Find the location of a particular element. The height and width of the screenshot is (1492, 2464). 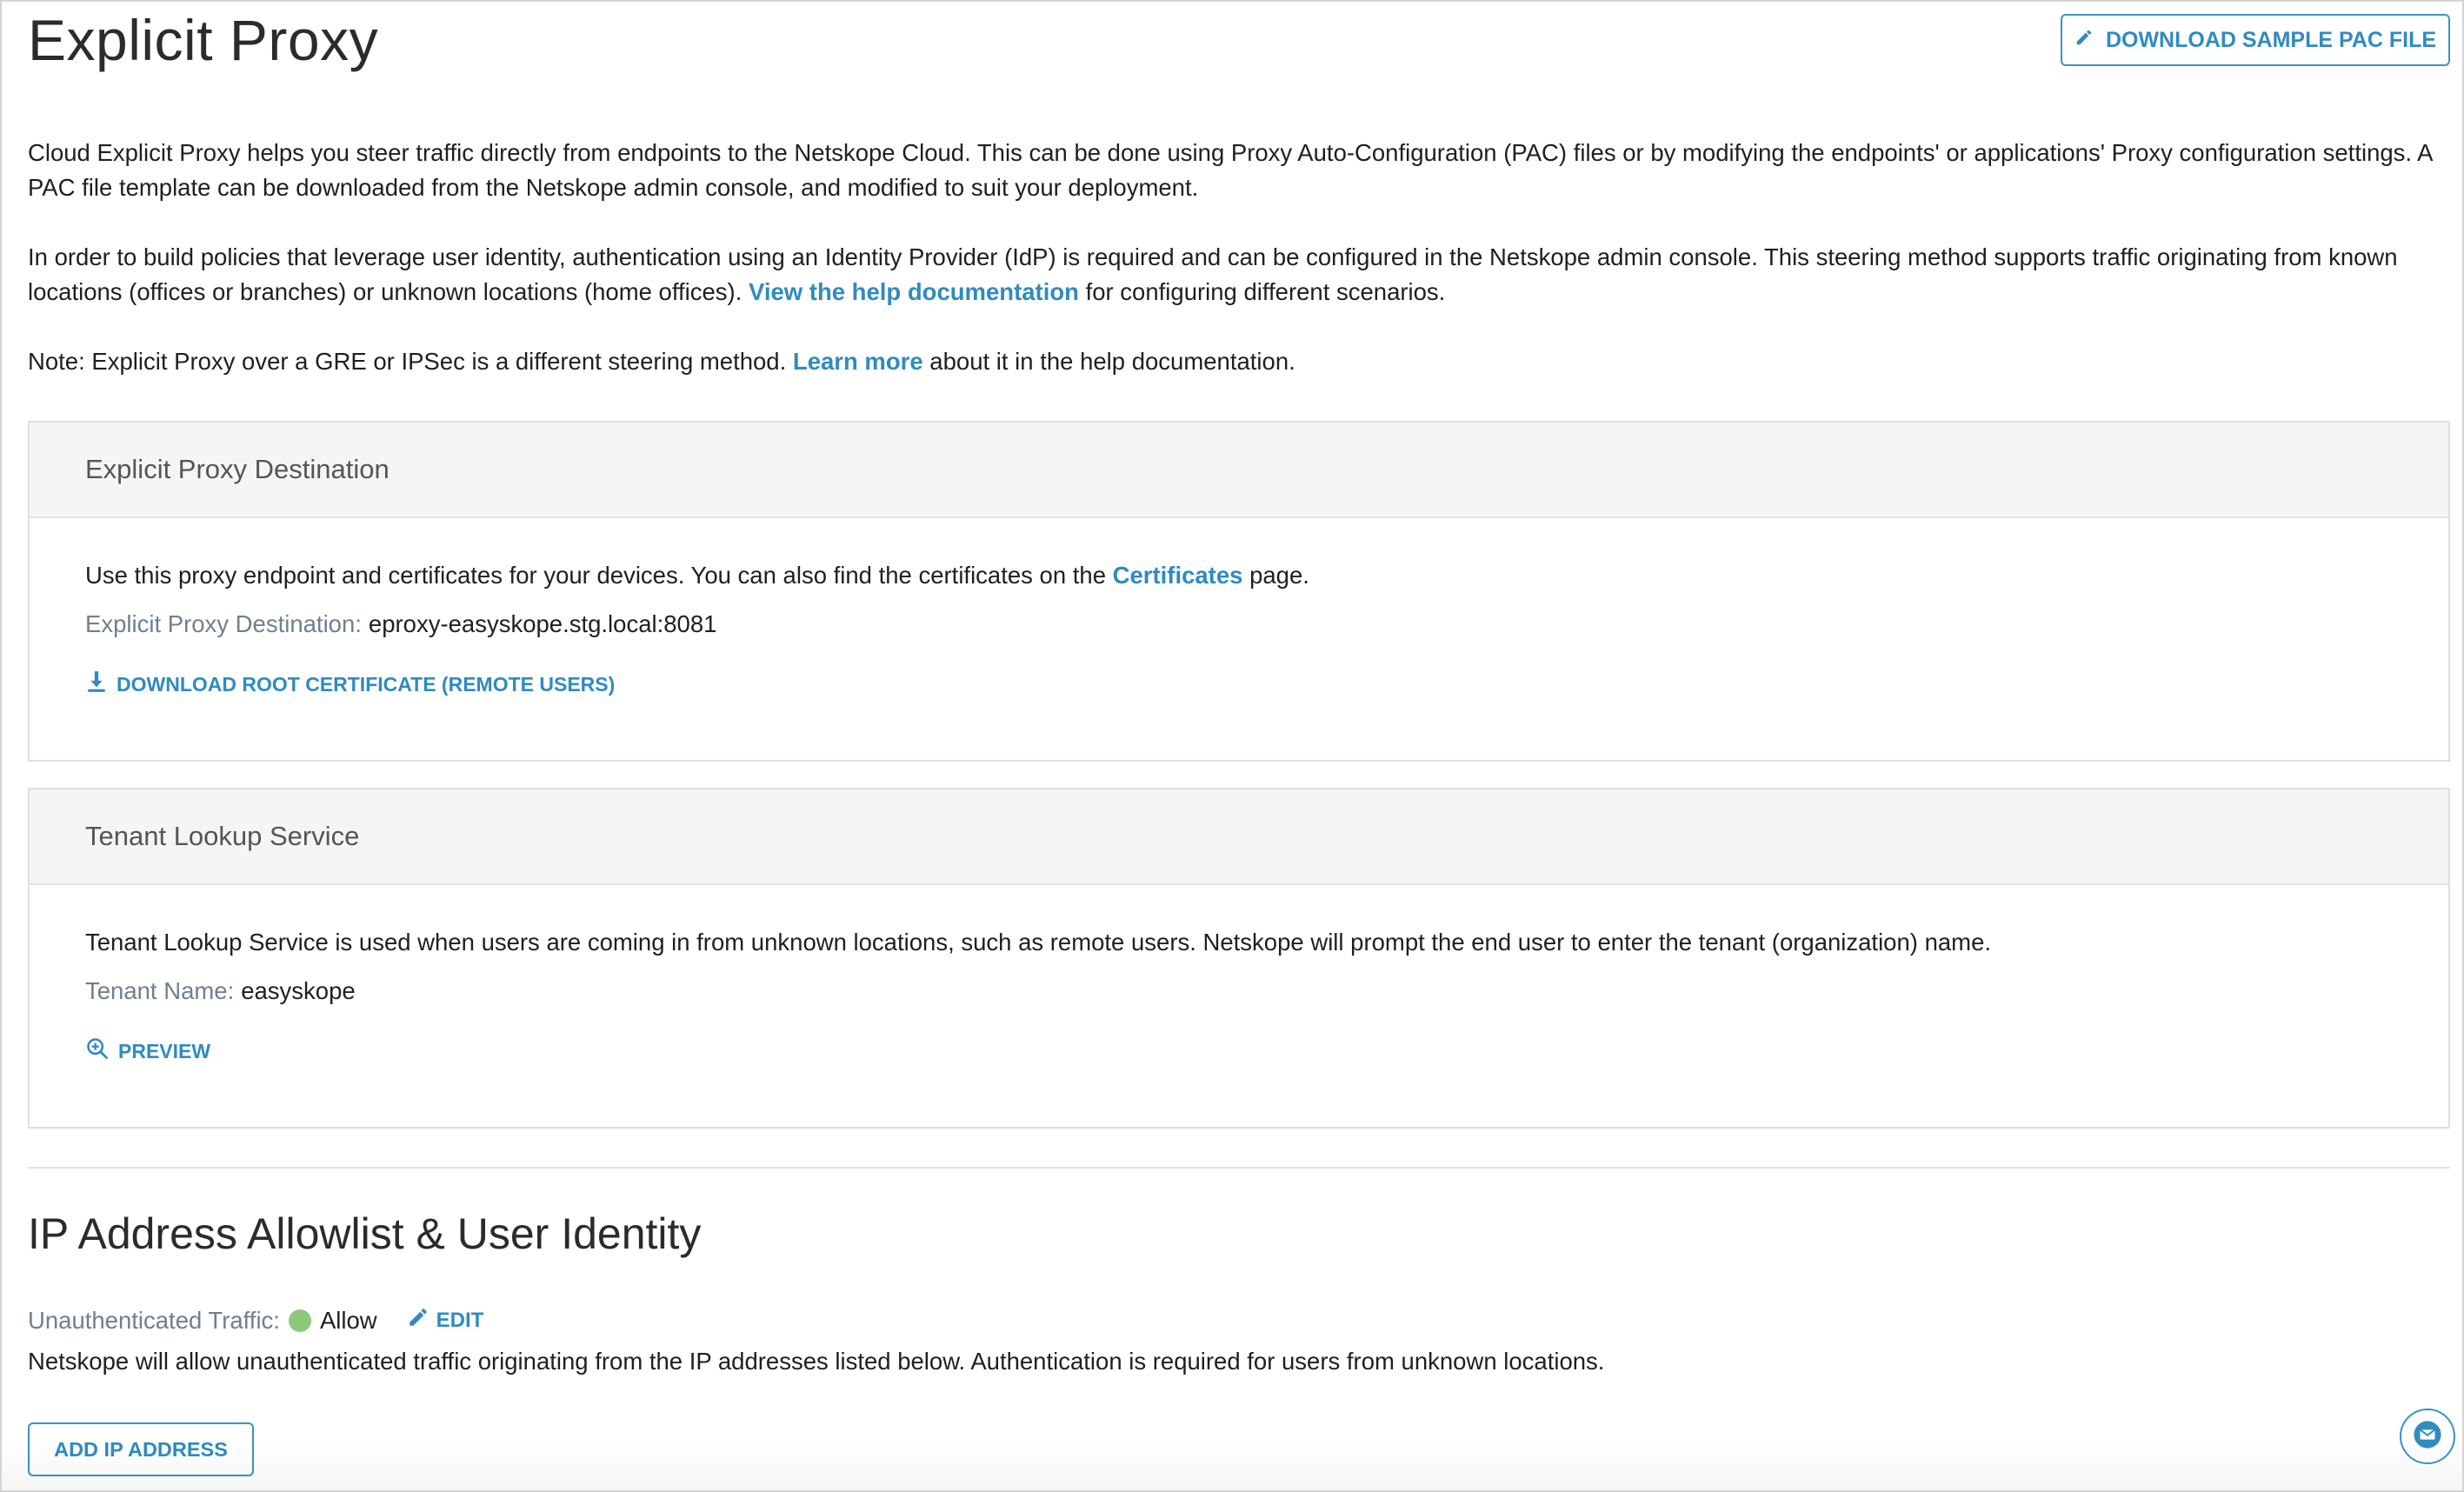

destination-value: eproxy-easyskope.stg.local:8081 is located at coordinates (542, 623).